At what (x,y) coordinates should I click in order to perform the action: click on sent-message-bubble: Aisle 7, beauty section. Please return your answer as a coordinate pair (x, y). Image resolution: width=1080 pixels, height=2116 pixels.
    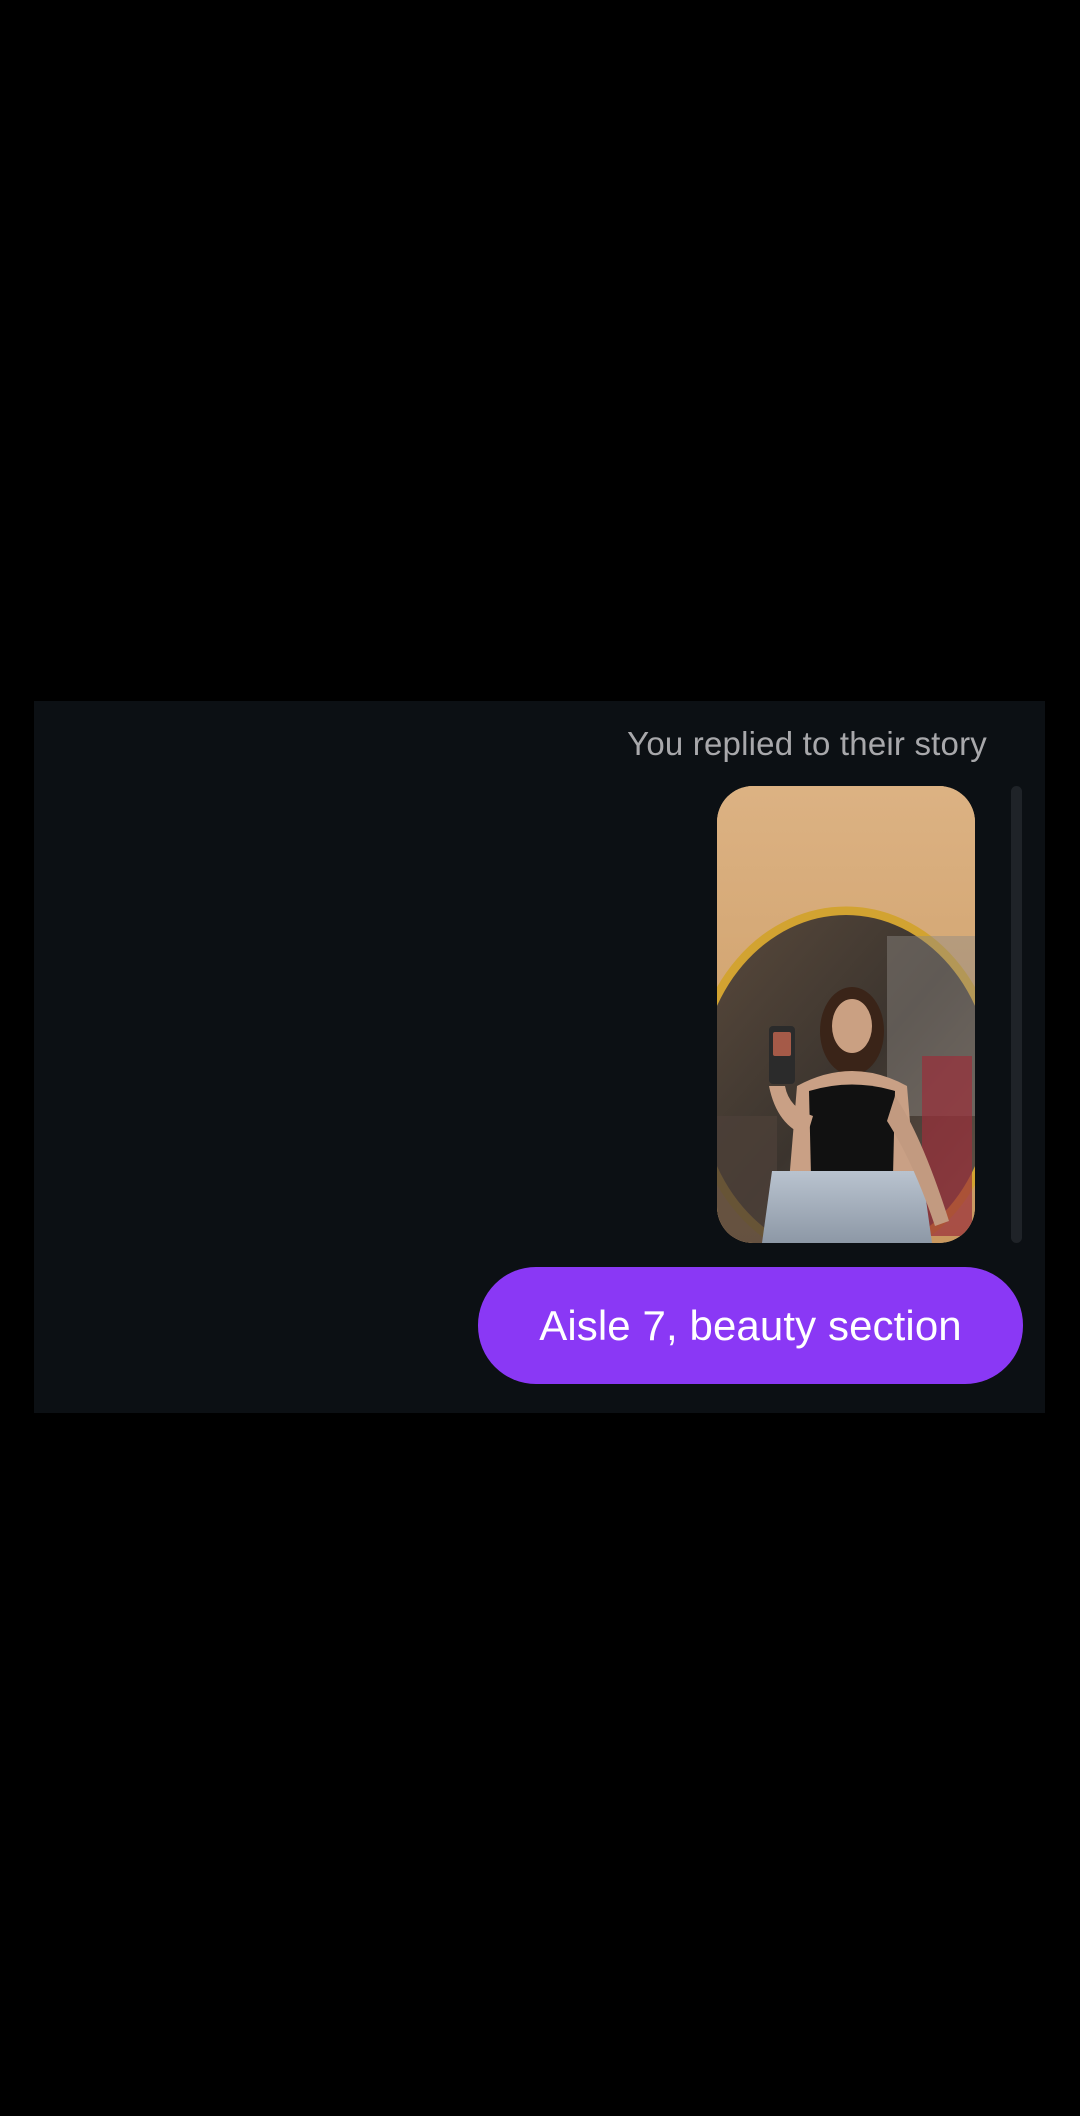
    Looking at the image, I should click on (750, 1325).